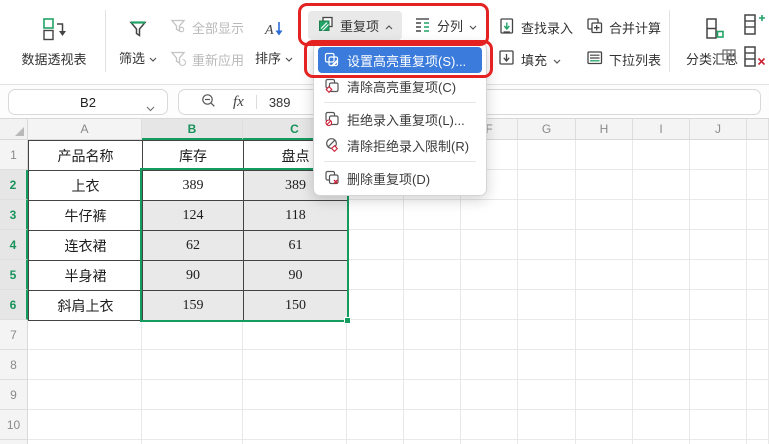 The width and height of the screenshot is (769, 444). What do you see at coordinates (14, 245) in the screenshot?
I see `row-header-4: 4` at bounding box center [14, 245].